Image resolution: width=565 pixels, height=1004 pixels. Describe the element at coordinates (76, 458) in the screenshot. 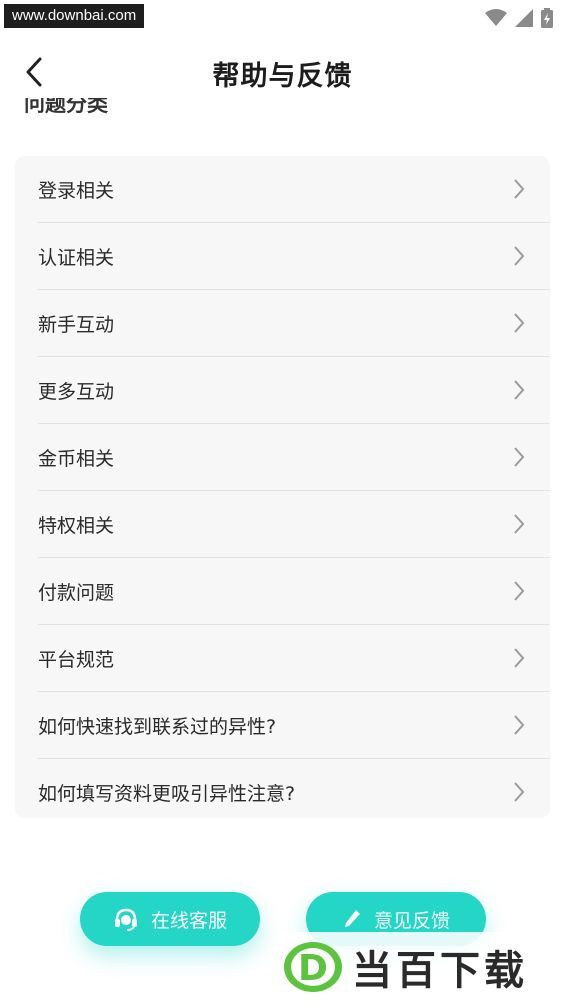

I see `faq-item-label: 金币相关` at that location.